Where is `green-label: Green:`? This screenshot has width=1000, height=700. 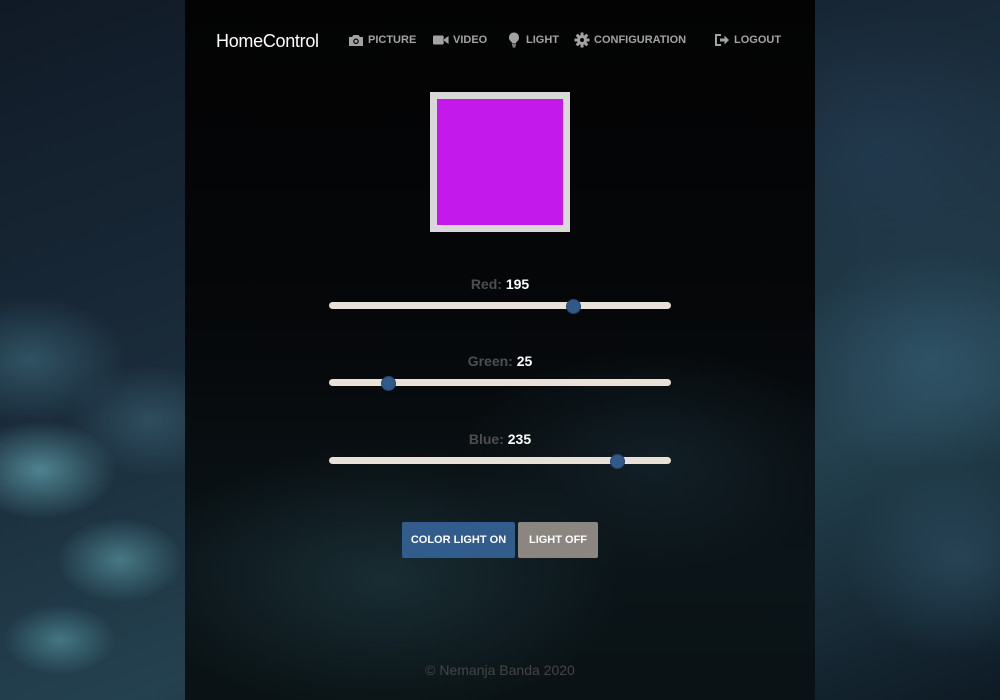
green-label: Green: is located at coordinates (490, 361).